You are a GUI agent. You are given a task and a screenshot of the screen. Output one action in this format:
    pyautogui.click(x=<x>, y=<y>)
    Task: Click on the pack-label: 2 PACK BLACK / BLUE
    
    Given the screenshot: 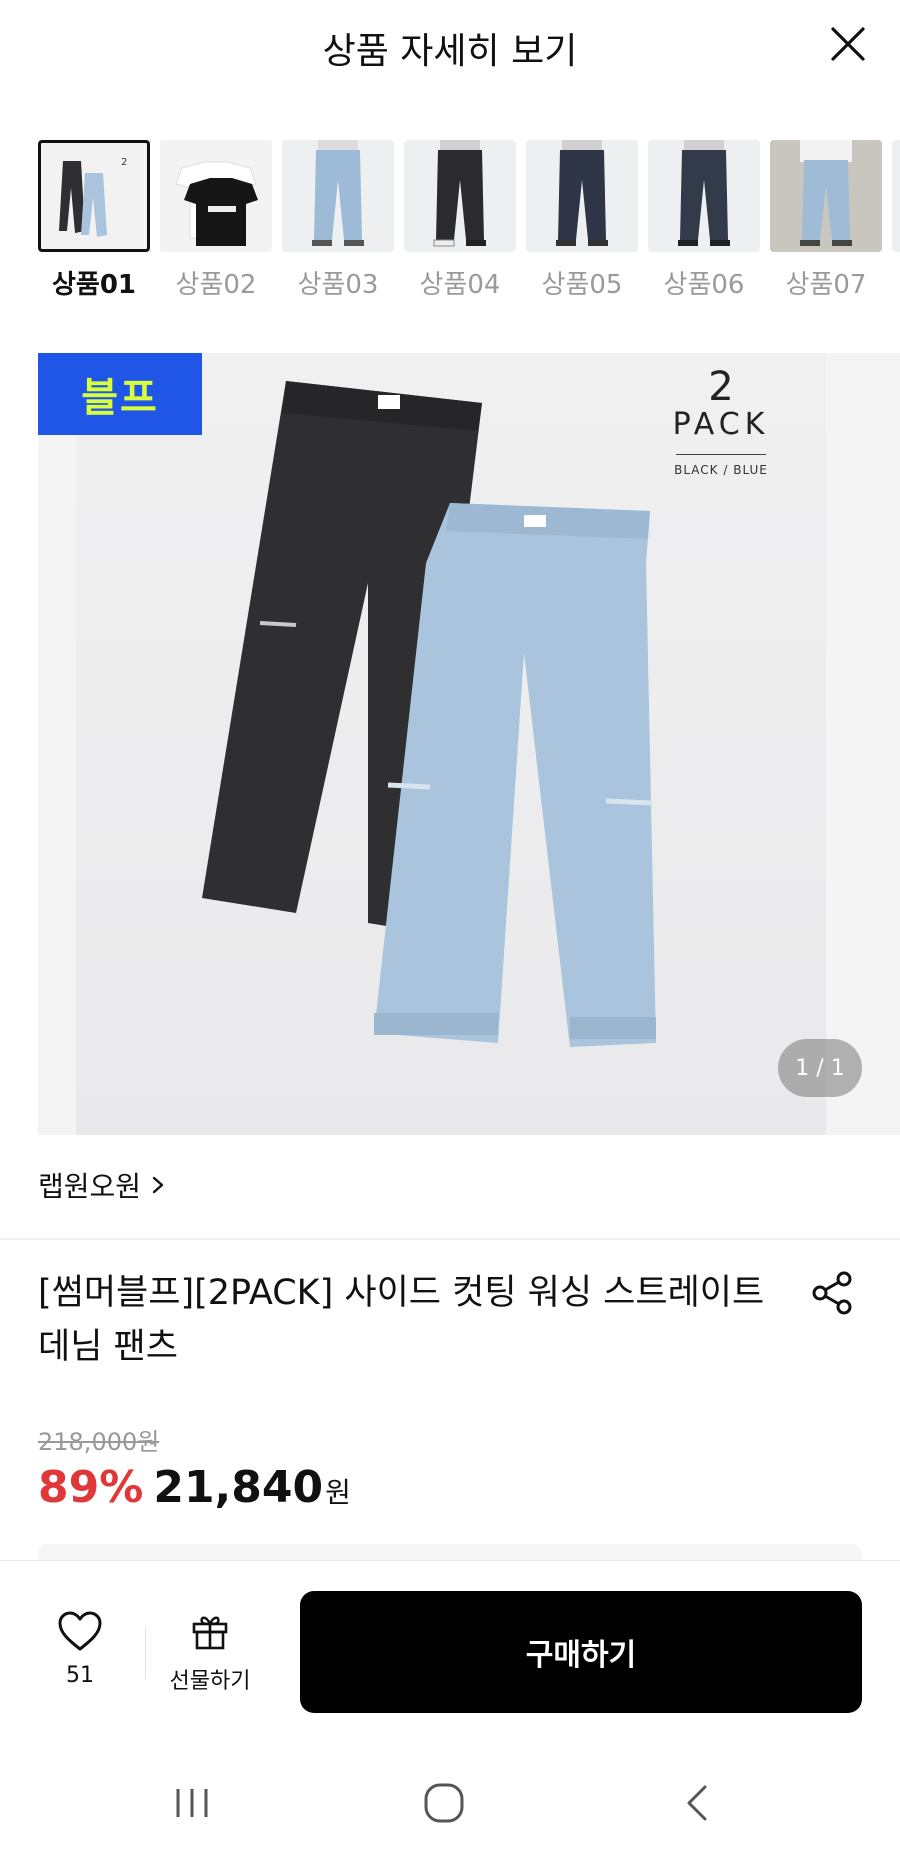 What is the action you would take?
    pyautogui.click(x=721, y=420)
    